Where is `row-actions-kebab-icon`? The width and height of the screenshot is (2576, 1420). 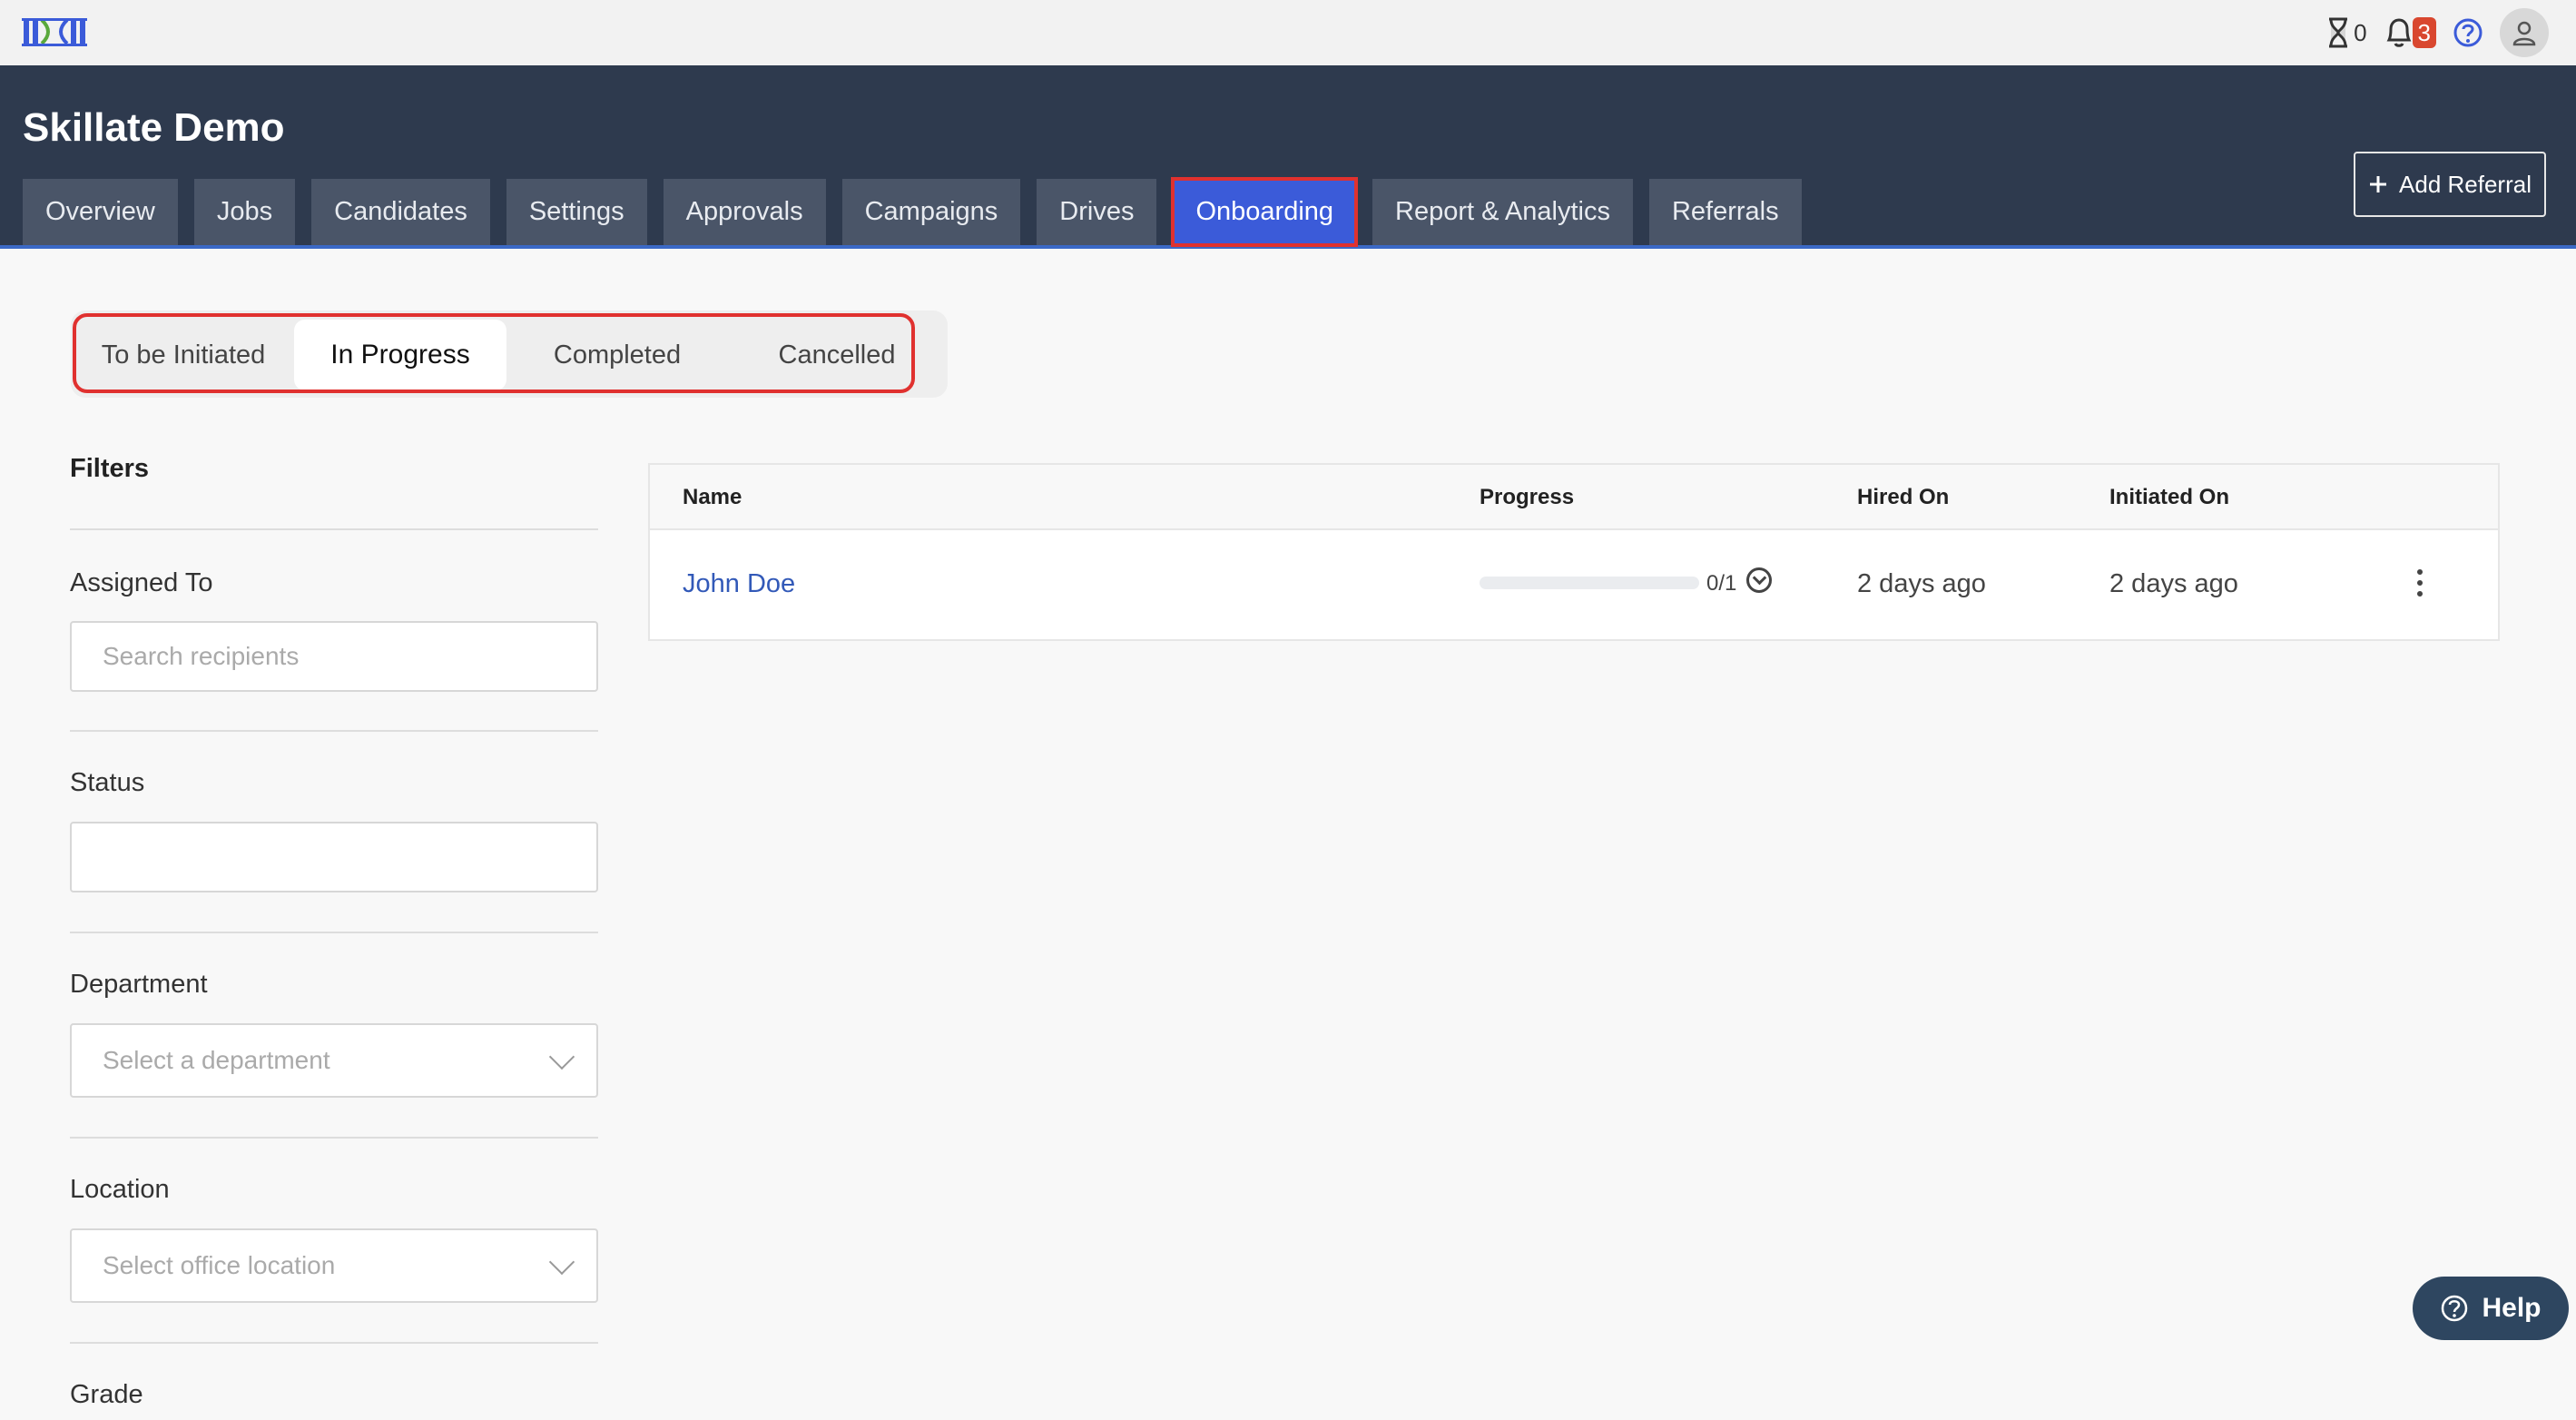
row-actions-kebab-icon is located at coordinates (2420, 583).